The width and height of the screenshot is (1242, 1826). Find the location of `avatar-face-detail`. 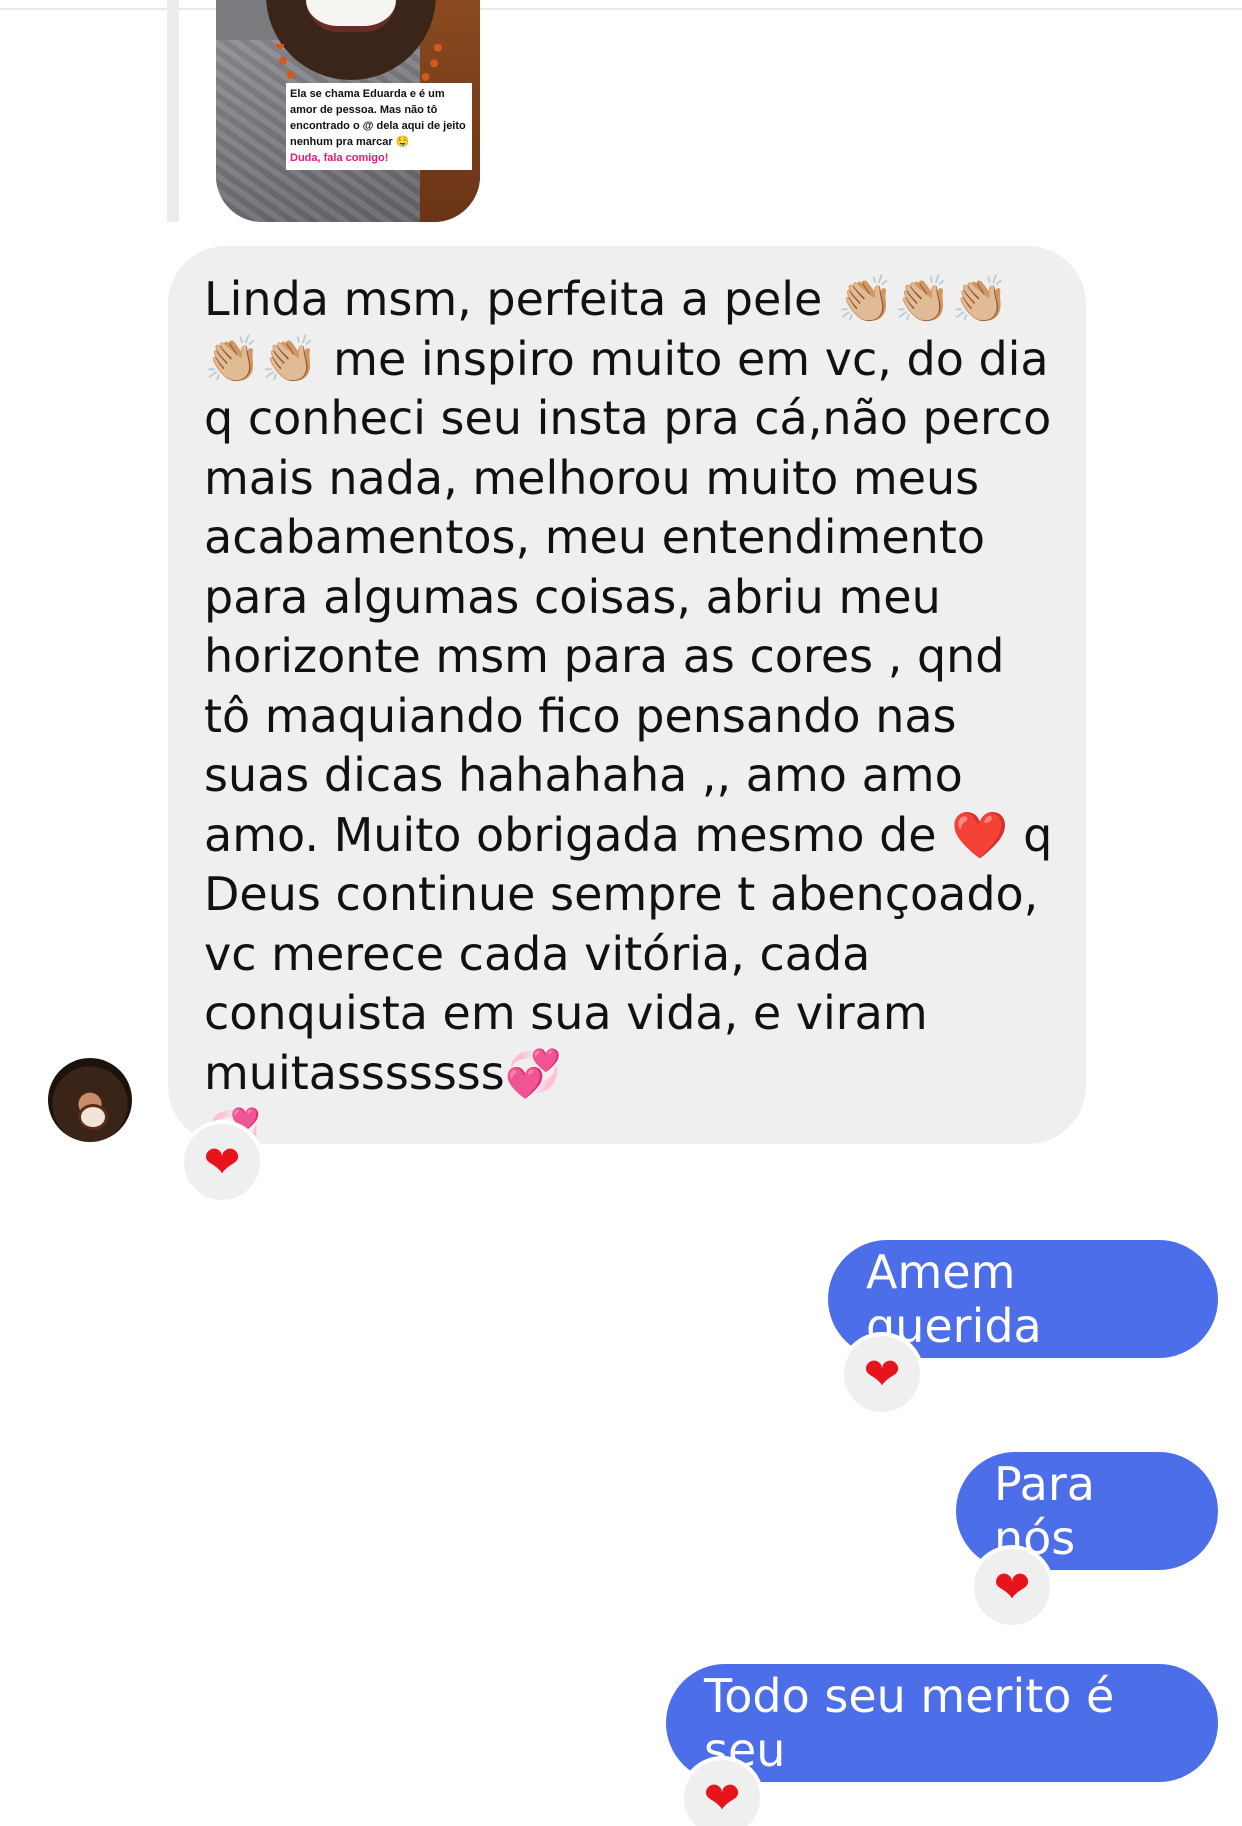

avatar-face-detail is located at coordinates (93, 1117).